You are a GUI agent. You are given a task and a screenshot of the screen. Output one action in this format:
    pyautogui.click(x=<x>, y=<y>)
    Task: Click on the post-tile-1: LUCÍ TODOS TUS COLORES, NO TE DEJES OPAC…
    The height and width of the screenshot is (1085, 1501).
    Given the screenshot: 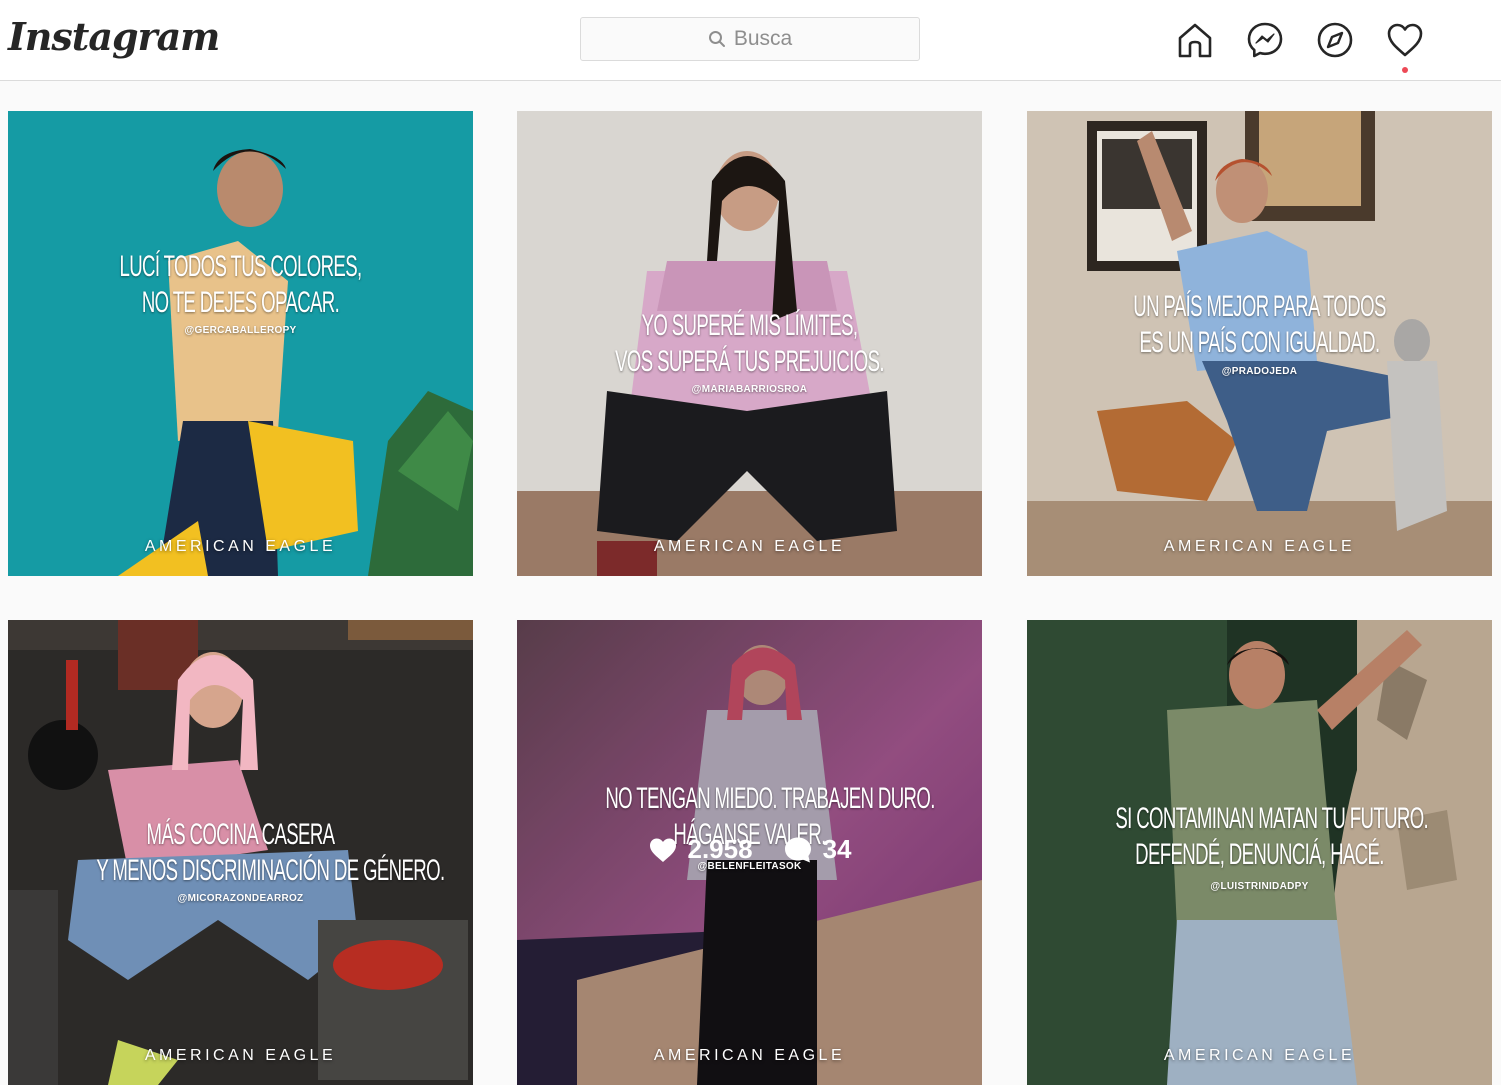 What is the action you would take?
    pyautogui.click(x=240, y=343)
    